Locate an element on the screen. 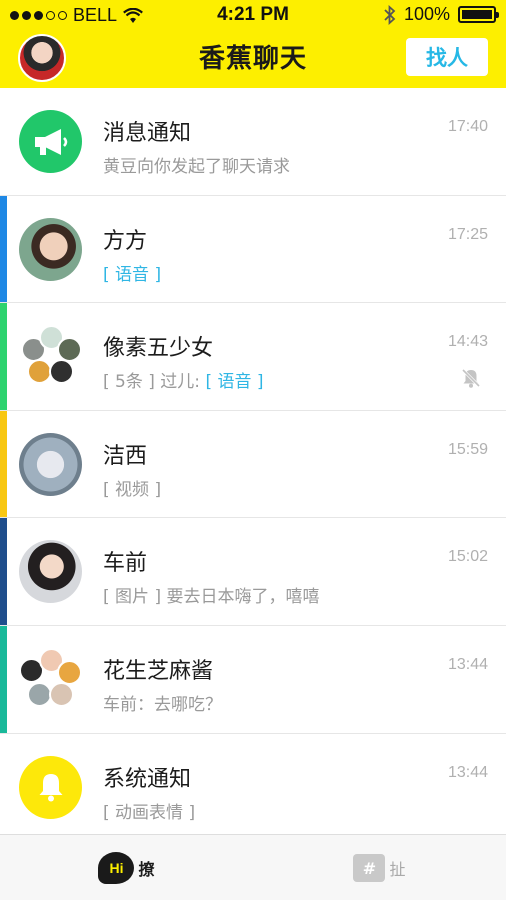 Image resolution: width=506 pixels, height=900 pixels. status-bar: BELL 4:21 PM 100% is located at coordinates (253, 15).